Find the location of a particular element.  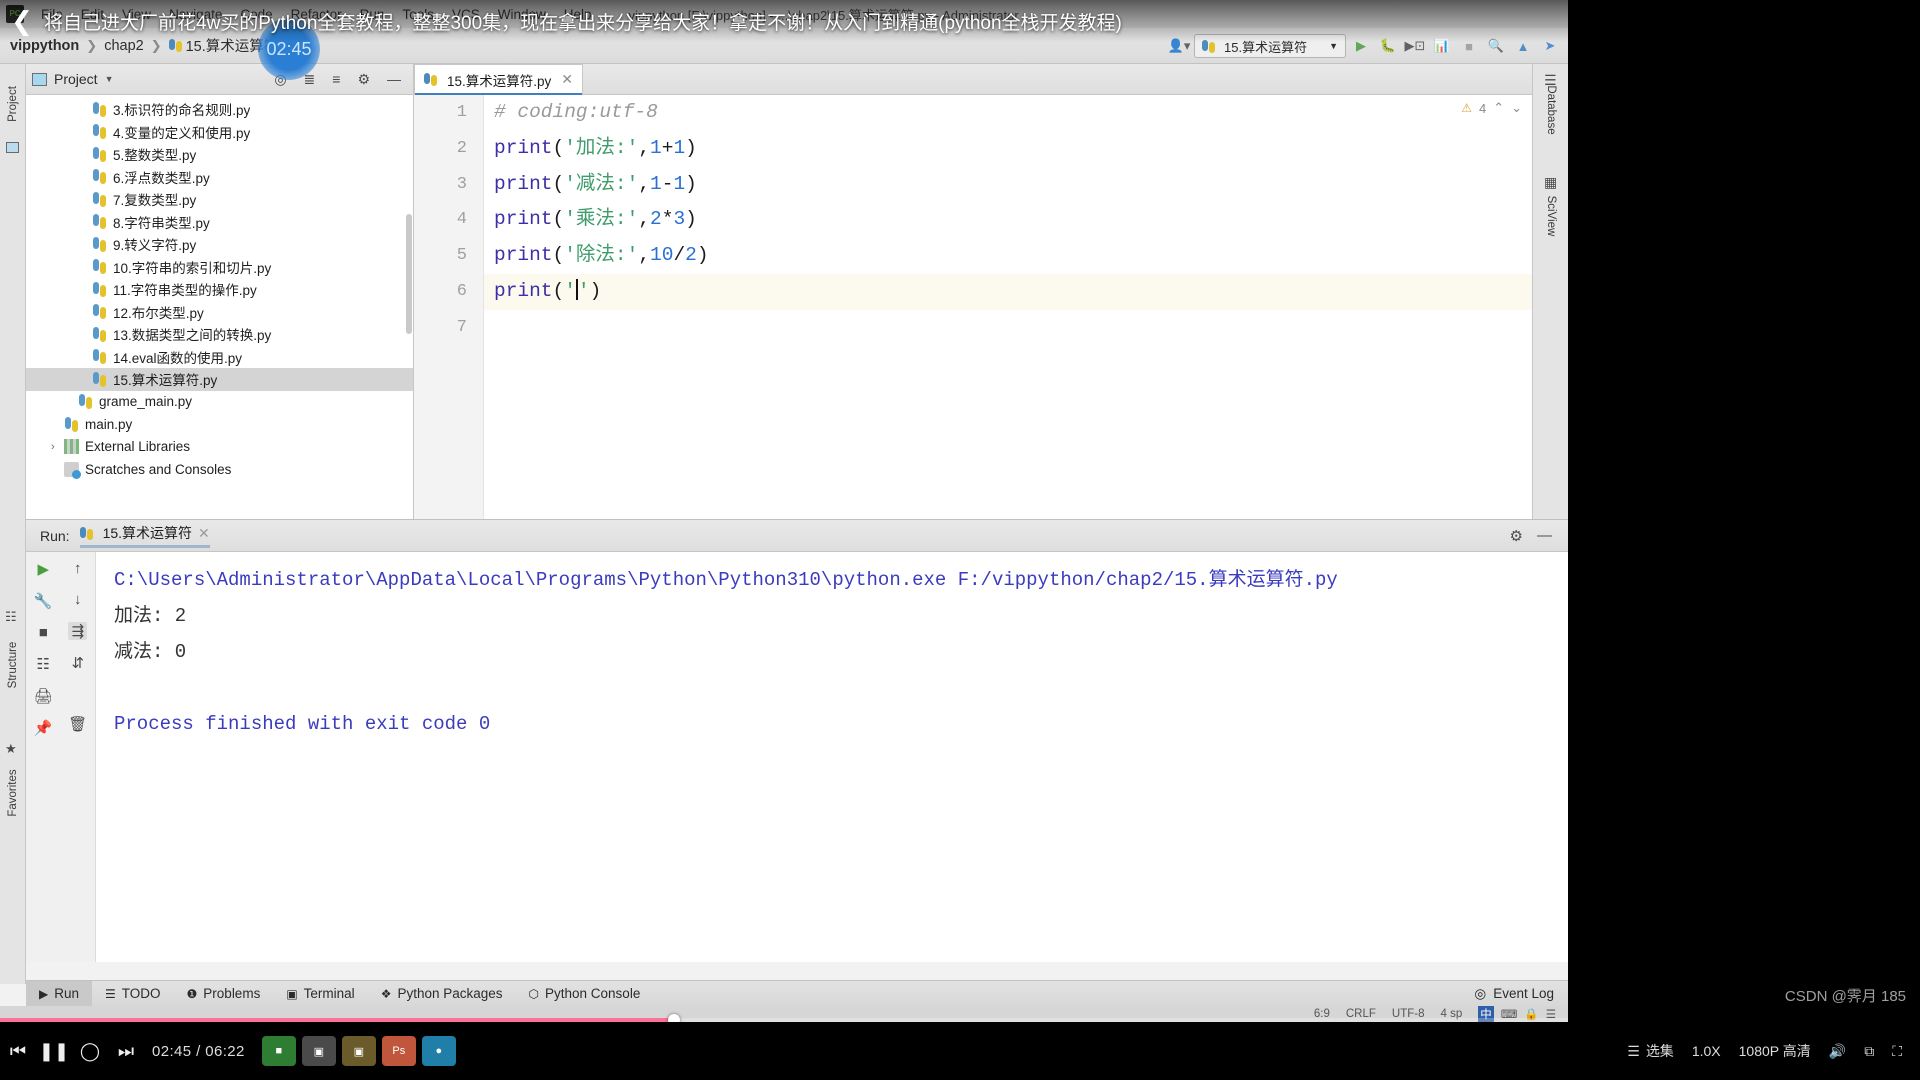

editor-gutter: 1 2 3 4 5 6 7 is located at coordinates (449, 307).